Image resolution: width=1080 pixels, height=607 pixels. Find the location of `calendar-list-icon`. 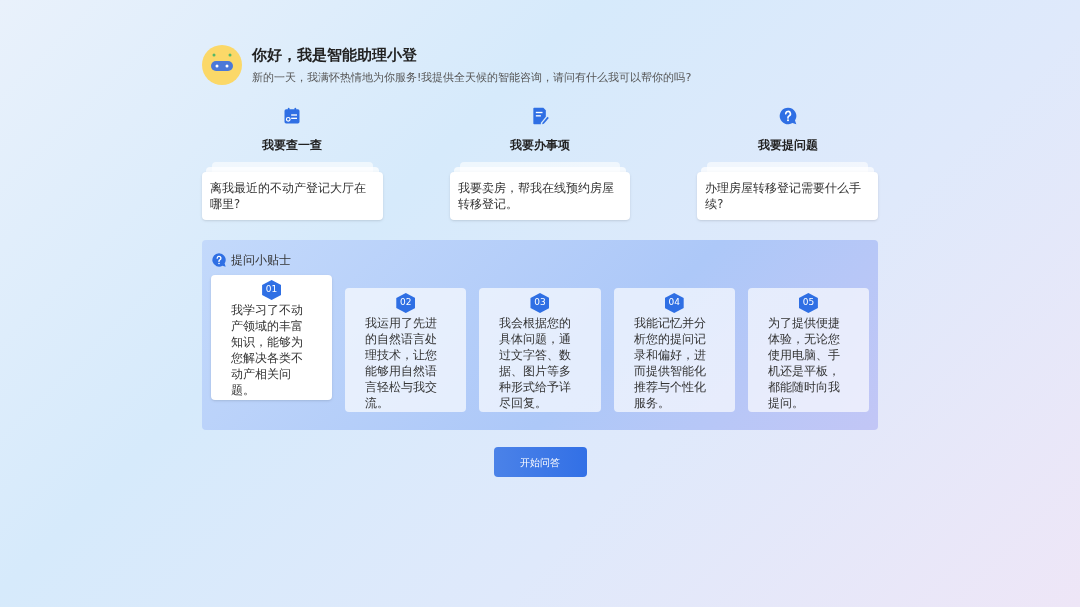

calendar-list-icon is located at coordinates (292, 116).